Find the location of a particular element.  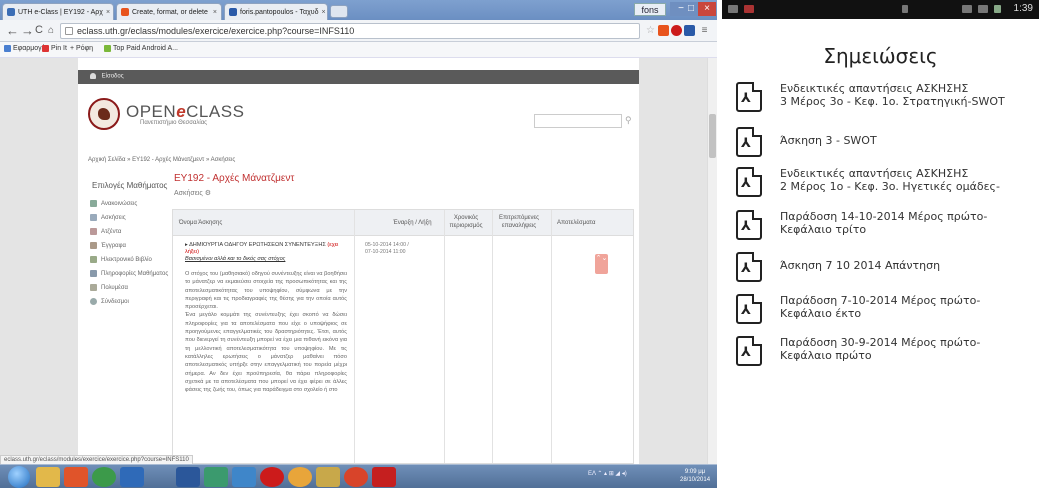

home-icon: ⌂ is located at coordinates (51, 30).